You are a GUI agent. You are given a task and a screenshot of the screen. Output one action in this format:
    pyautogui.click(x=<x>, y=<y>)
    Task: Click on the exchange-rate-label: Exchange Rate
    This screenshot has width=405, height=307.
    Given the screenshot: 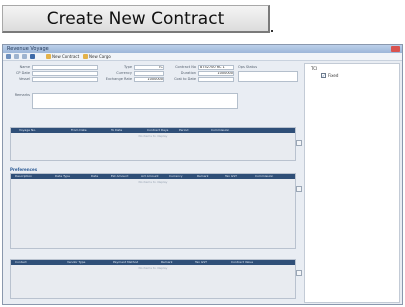 What is the action you would take?
    pyautogui.click(x=118, y=79)
    